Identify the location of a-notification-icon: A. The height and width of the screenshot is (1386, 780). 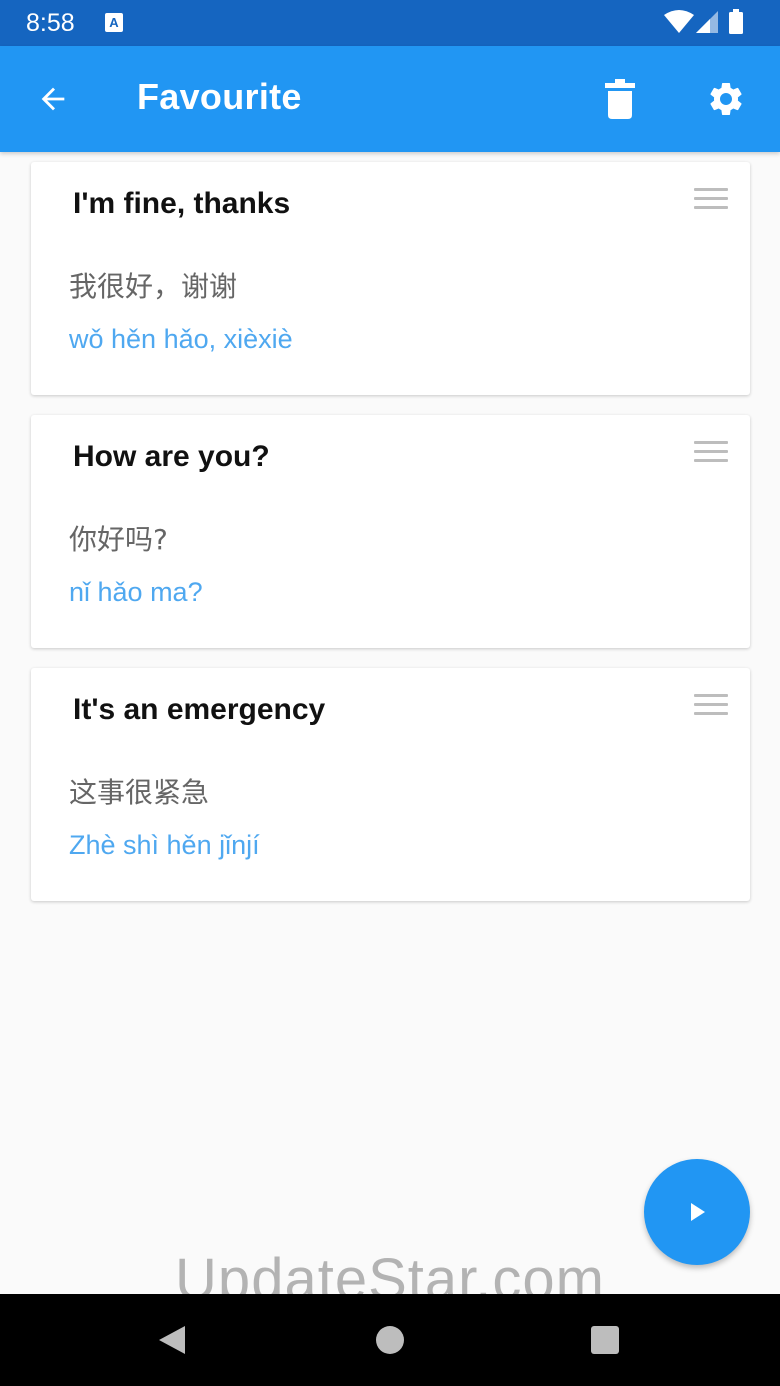
(114, 22).